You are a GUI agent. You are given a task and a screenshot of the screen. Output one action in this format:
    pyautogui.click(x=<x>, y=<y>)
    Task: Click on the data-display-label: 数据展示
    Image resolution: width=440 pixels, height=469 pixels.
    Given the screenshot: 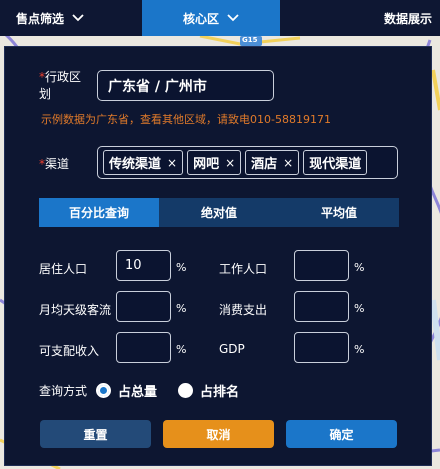 What is the action you would take?
    pyautogui.click(x=407, y=18)
    